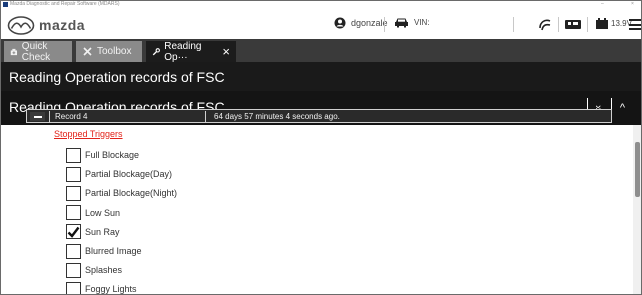  I want to click on app-header: mazda dgonzale VIN: 13.9V, so click(321, 24).